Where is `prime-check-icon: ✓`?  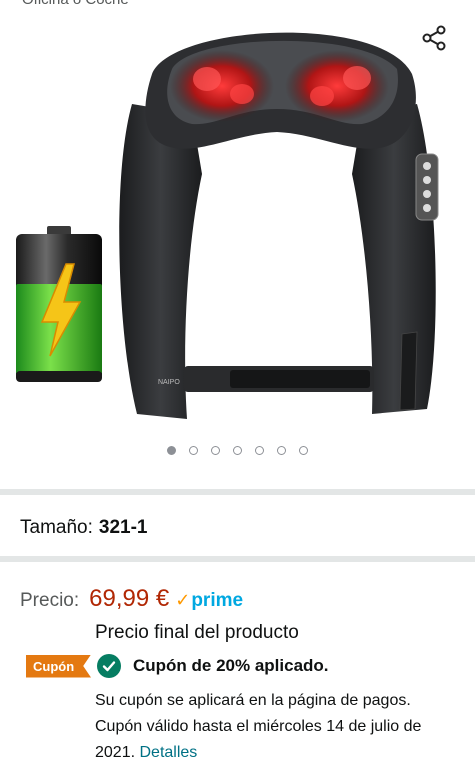
prime-check-icon: ✓ is located at coordinates (183, 600).